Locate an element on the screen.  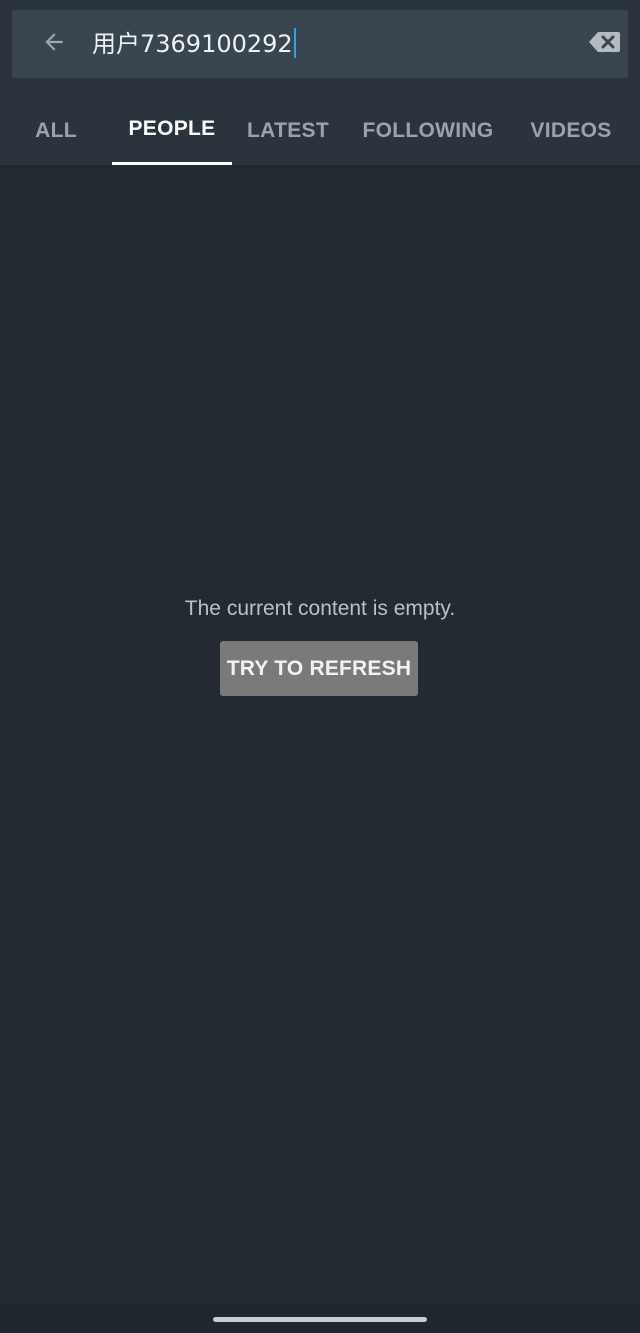
tab-videos: VIDEOS is located at coordinates (571, 130).